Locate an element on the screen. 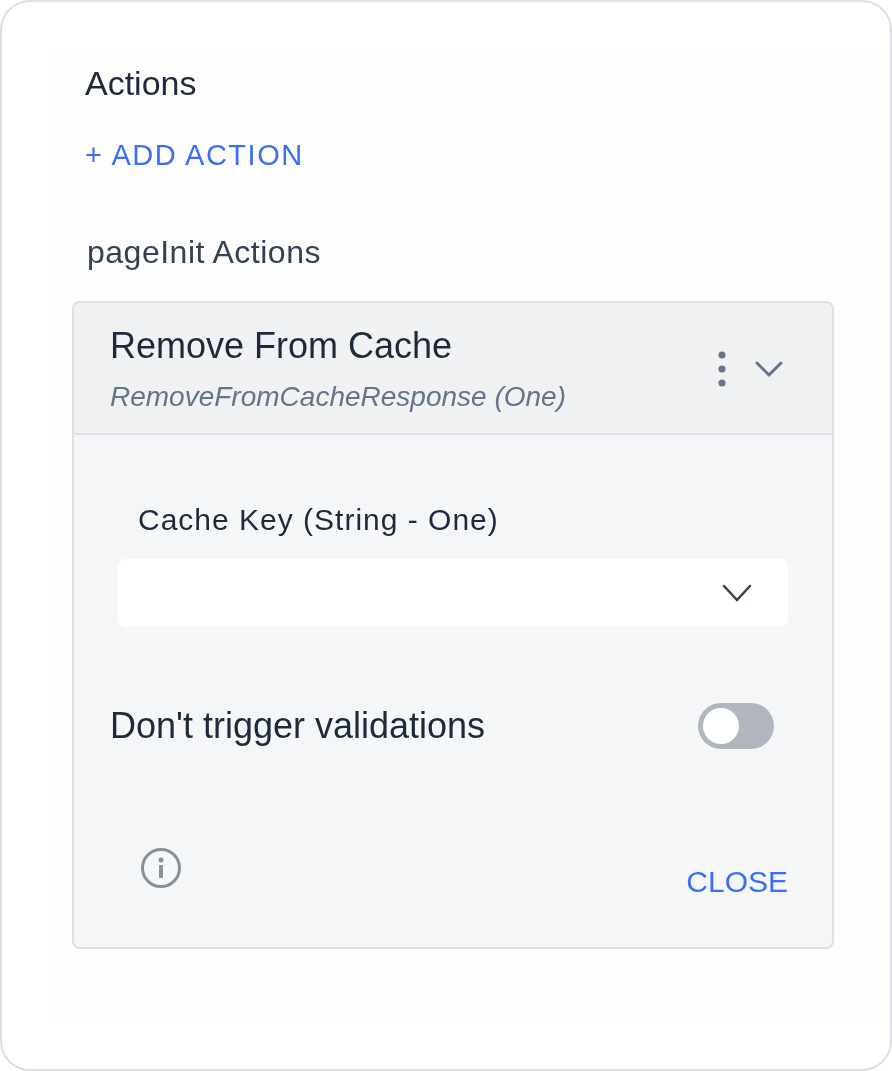 Image resolution: width=892 pixels, height=1071 pixels. action-title: Remove From Cache is located at coordinates (282, 346).